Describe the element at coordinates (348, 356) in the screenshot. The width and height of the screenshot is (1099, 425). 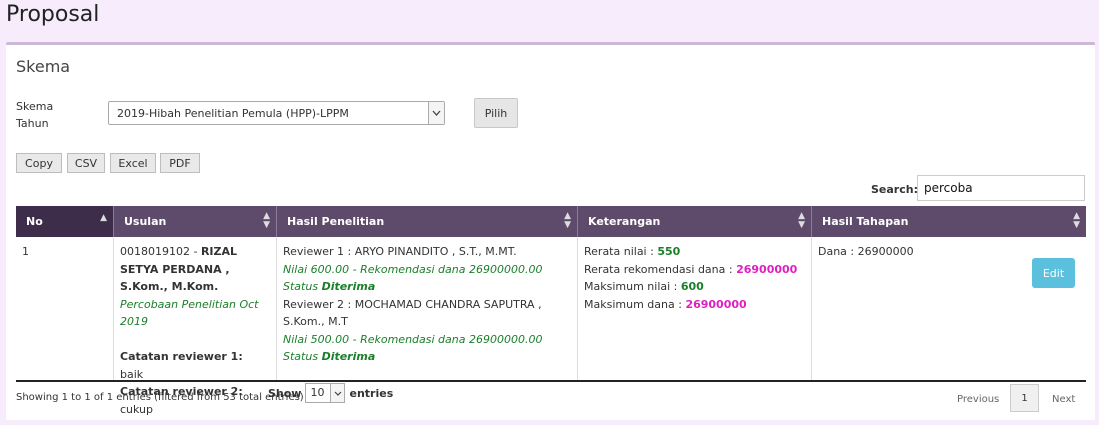
I see `reviewer2-status: Diterima` at that location.